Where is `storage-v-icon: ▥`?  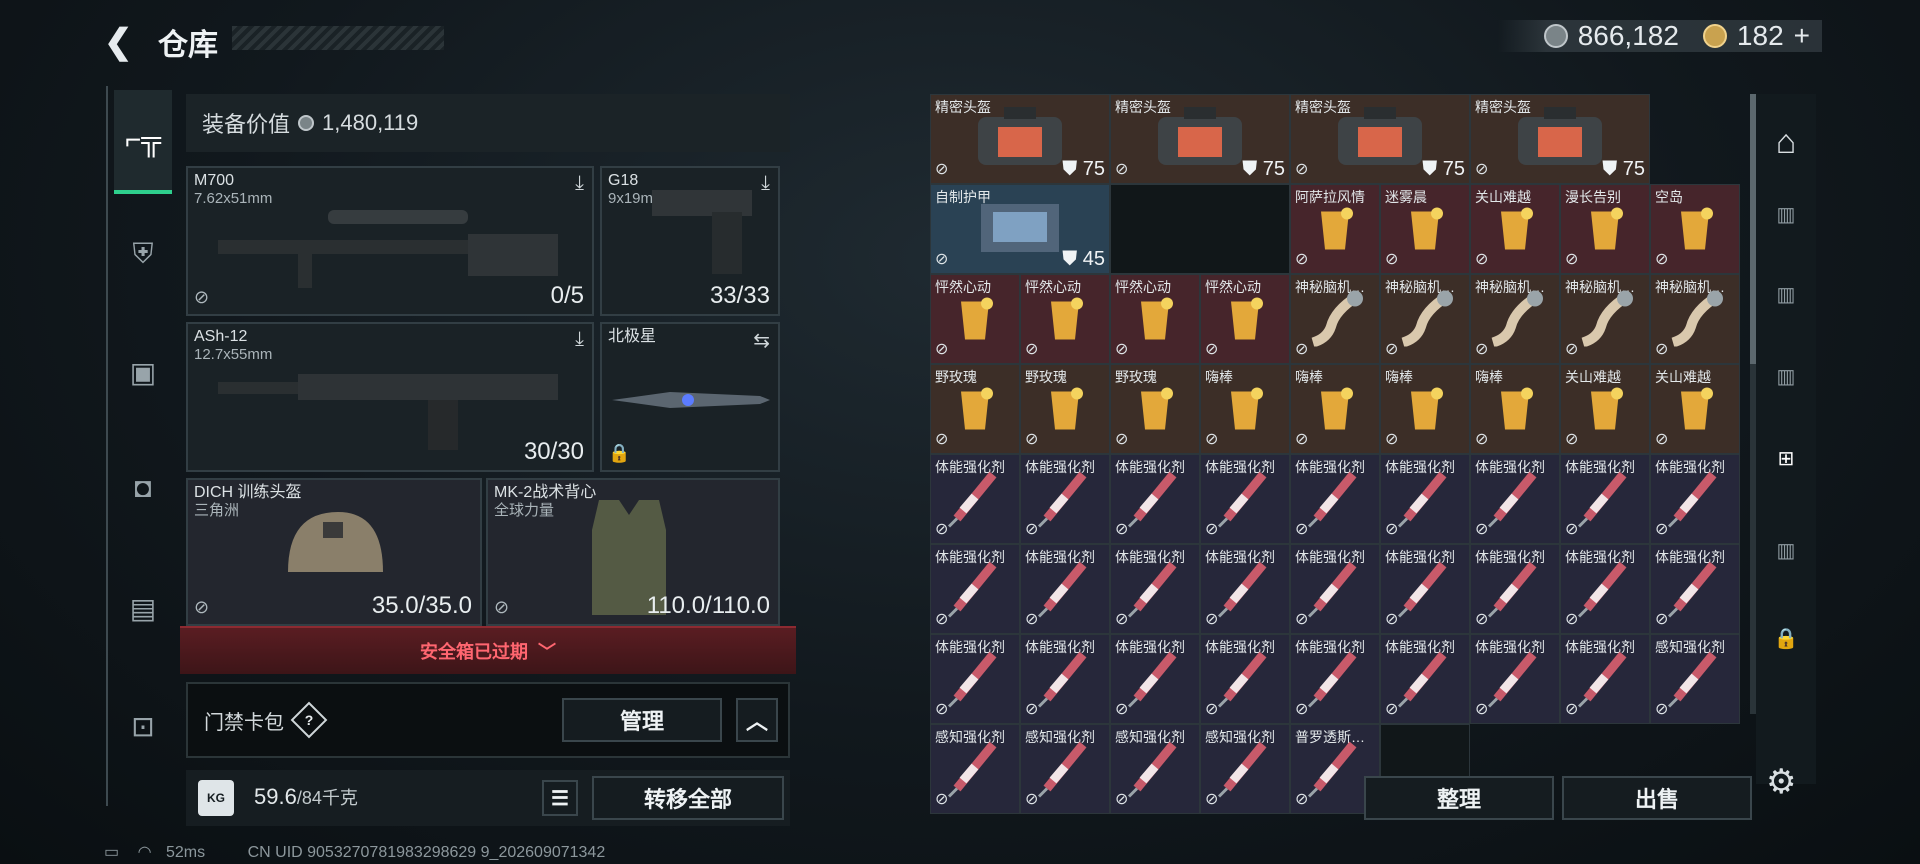
storage-v-icon: ▥ is located at coordinates (1786, 214).